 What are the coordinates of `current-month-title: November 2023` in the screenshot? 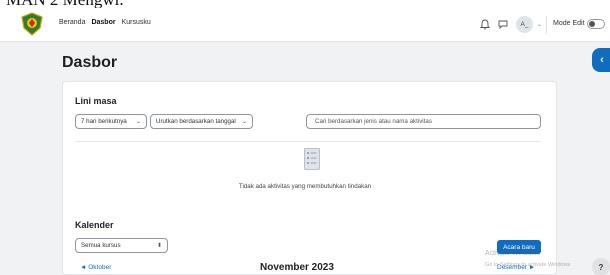 It's located at (297, 267).